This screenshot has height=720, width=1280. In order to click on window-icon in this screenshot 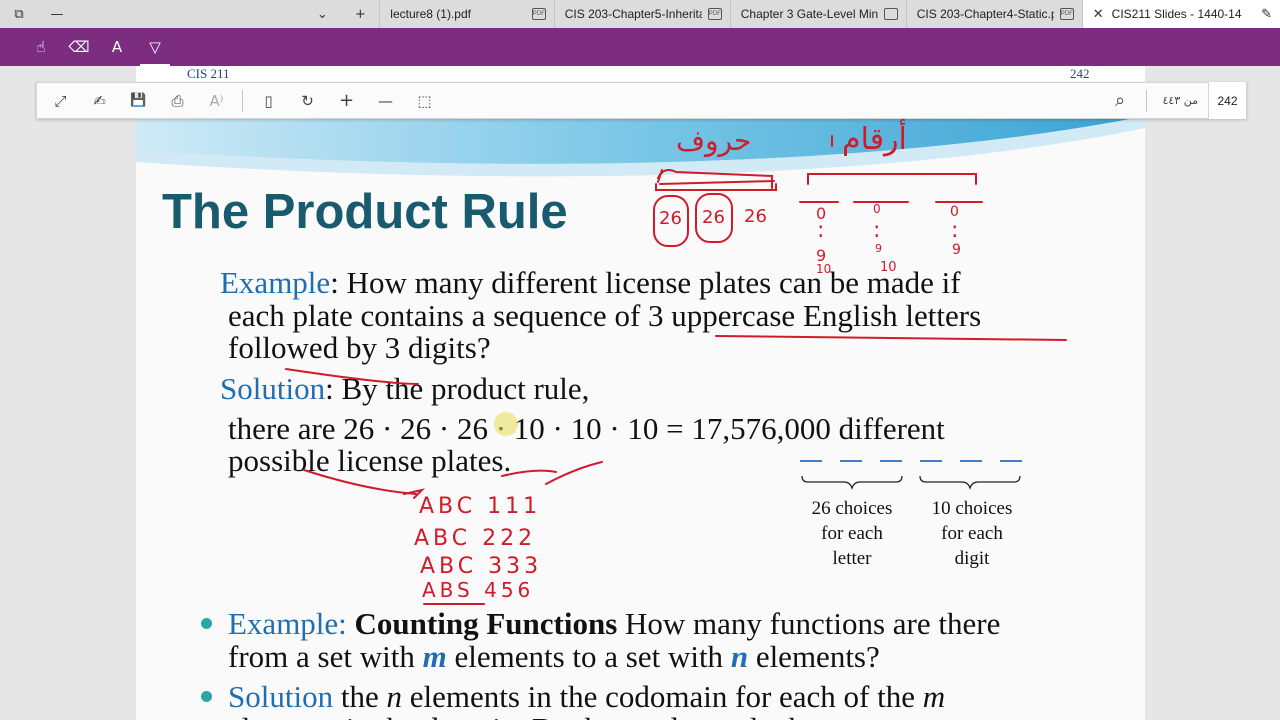, I will do `click(890, 14)`.